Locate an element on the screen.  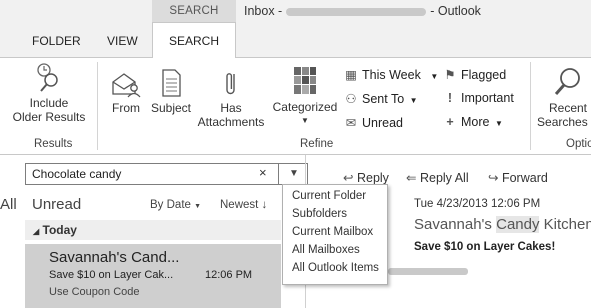
this-week-label: This Week is located at coordinates (391, 75).